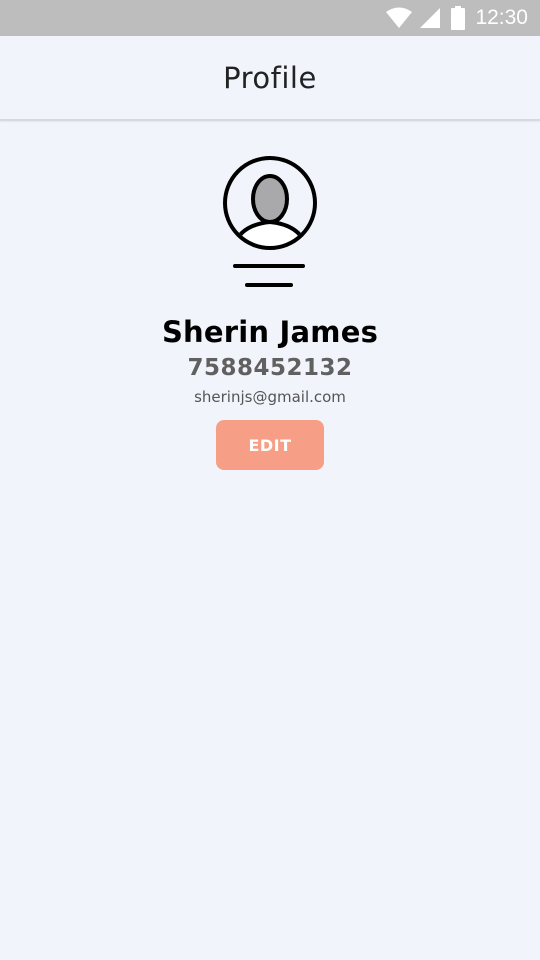 Image resolution: width=540 pixels, height=960 pixels. I want to click on user-email: sherinjs@gmail.com, so click(270, 397).